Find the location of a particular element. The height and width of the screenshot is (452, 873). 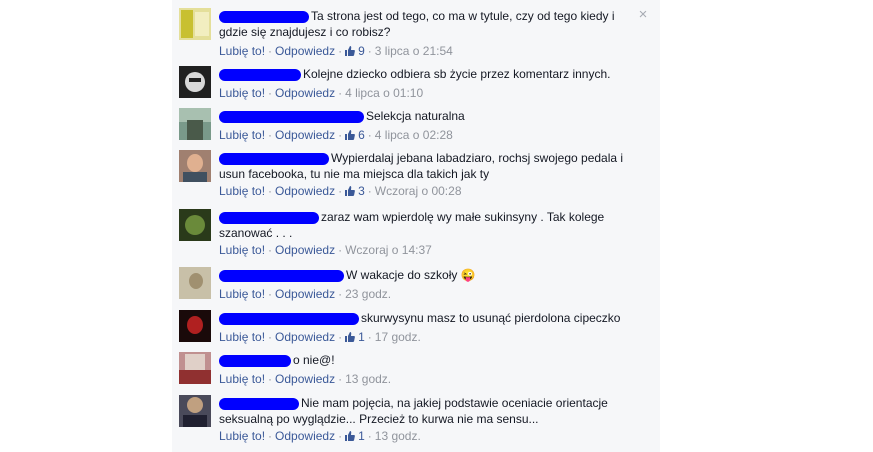

comment-text: W wakacje do szkoły is located at coordinates (402, 275).